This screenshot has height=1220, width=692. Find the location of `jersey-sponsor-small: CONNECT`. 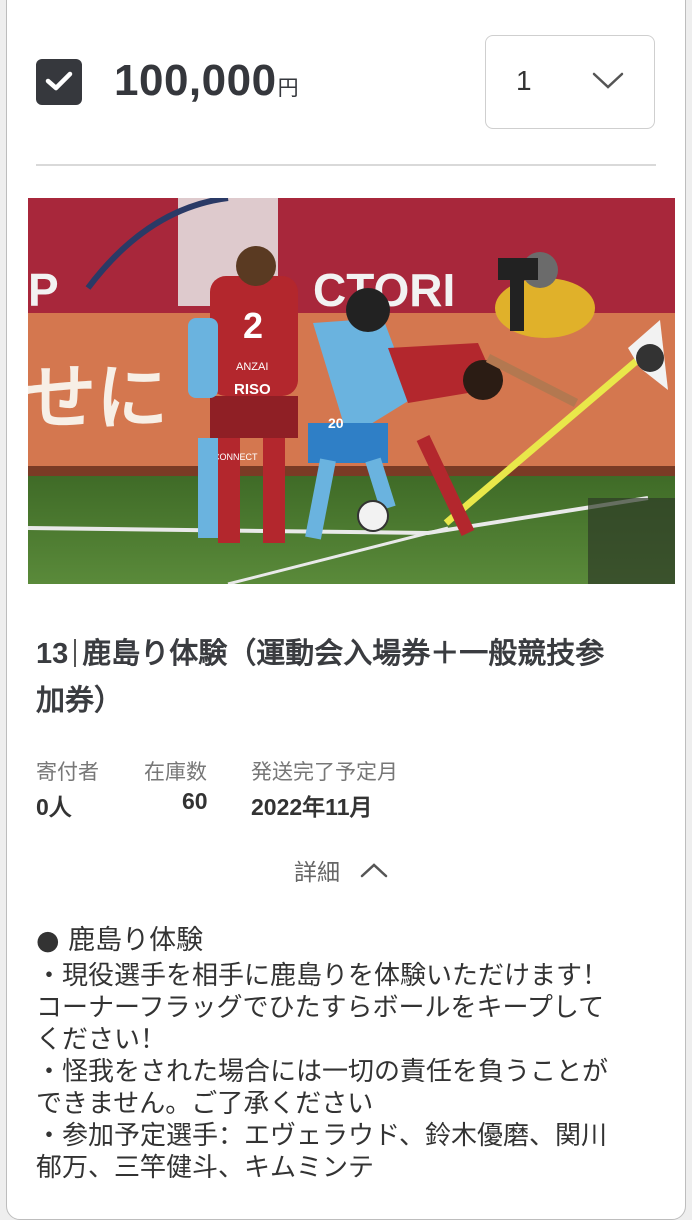

jersey-sponsor-small: CONNECT is located at coordinates (235, 457).